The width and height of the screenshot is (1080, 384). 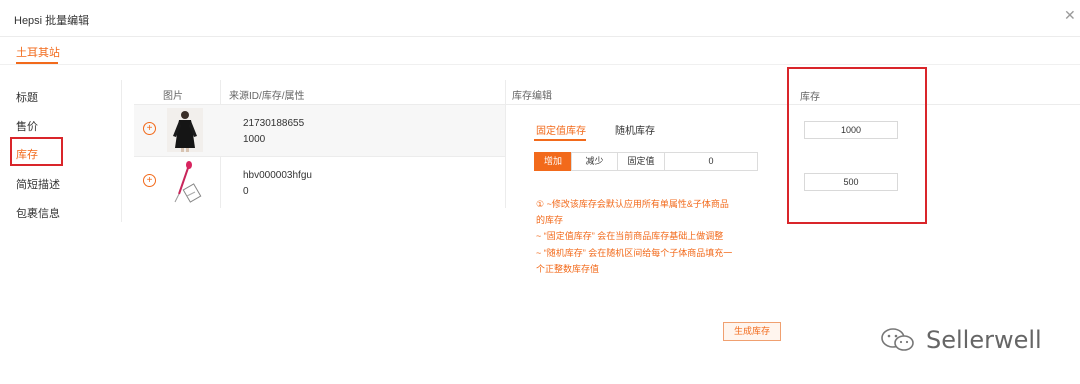 I want to click on fixed-value-button: 固定值, so click(x=641, y=161).